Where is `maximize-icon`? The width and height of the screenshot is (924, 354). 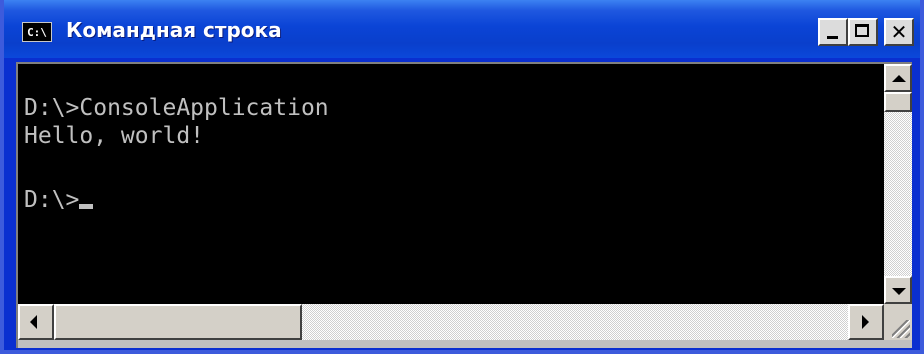
maximize-icon is located at coordinates (862, 30).